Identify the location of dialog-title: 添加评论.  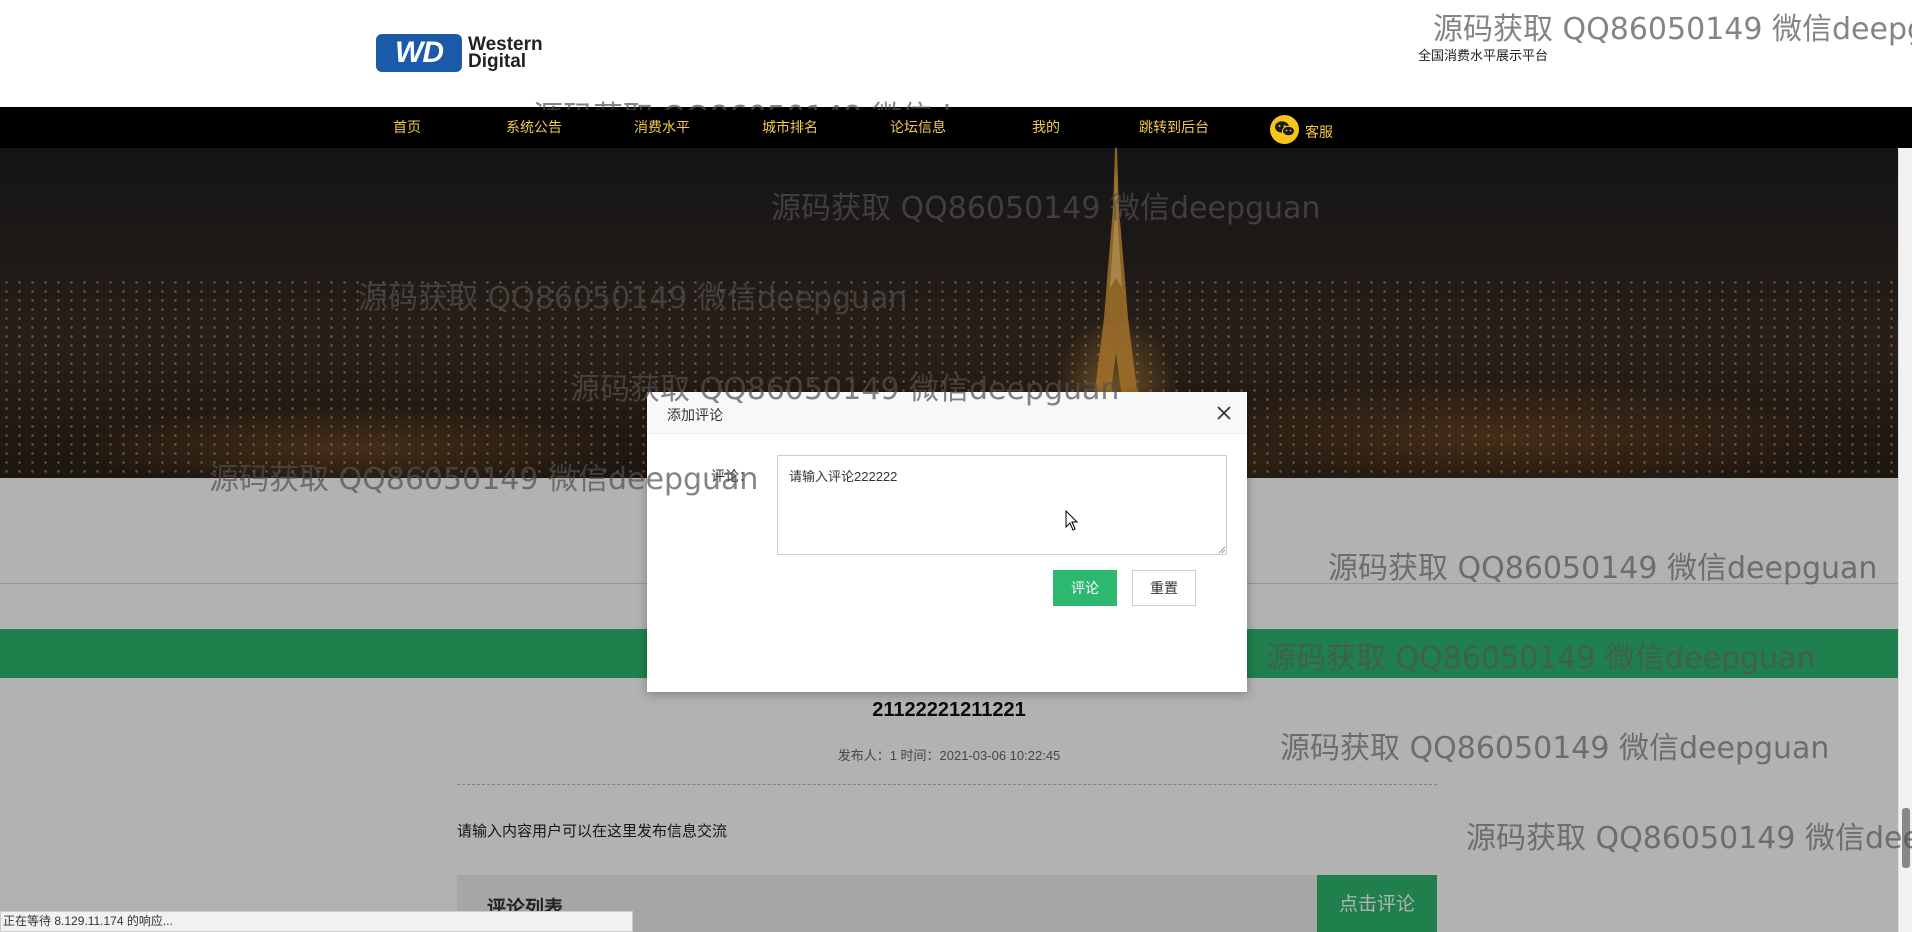
(695, 415).